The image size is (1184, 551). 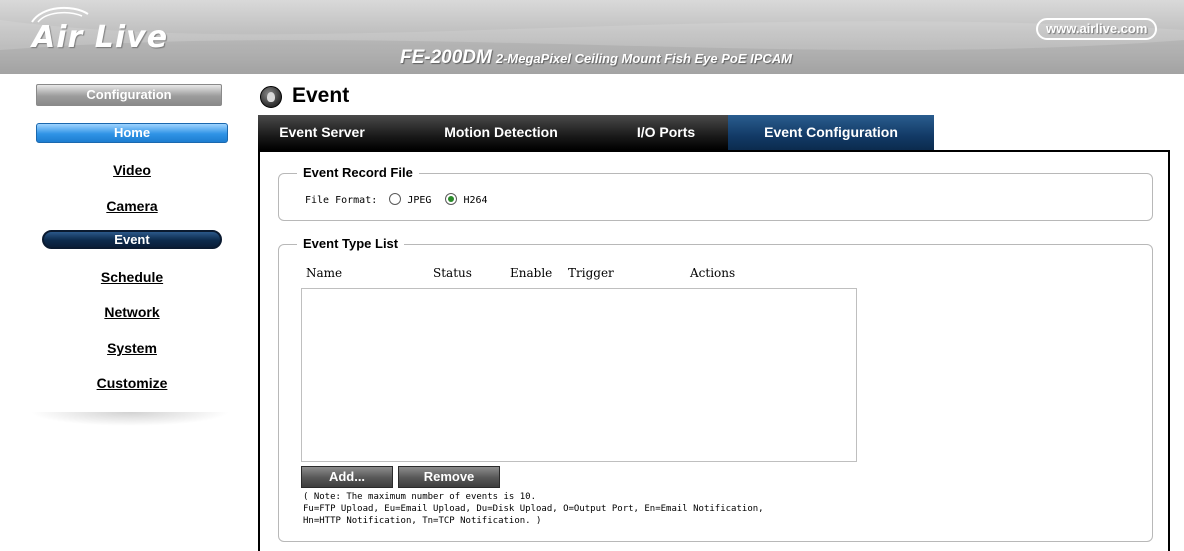 What do you see at coordinates (324, 273) in the screenshot?
I see `column-header-name: Name` at bounding box center [324, 273].